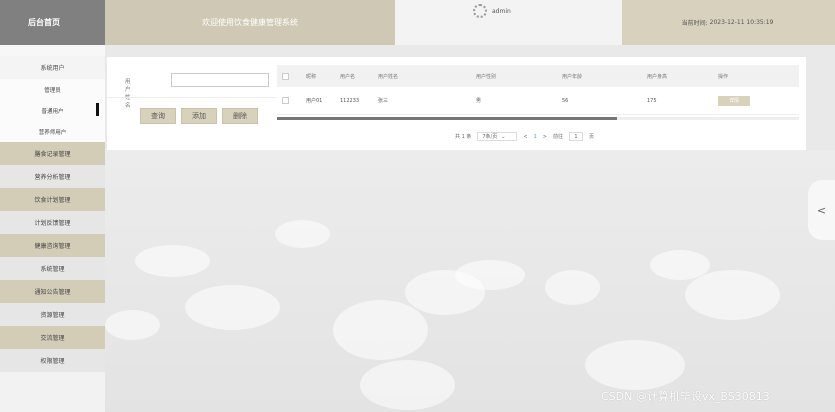 This screenshot has height=412, width=835. What do you see at coordinates (220, 80) in the screenshot?
I see `name-search-input` at bounding box center [220, 80].